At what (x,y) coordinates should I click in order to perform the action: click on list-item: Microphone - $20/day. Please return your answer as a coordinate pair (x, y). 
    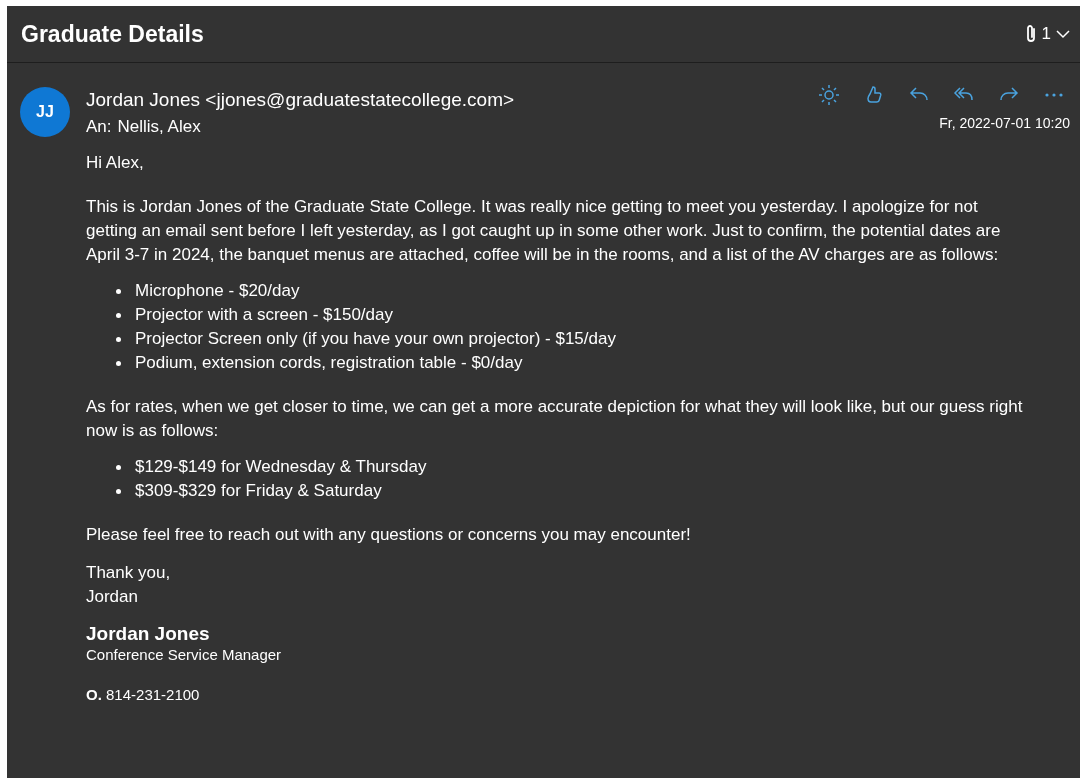
    Looking at the image, I should click on (217, 291).